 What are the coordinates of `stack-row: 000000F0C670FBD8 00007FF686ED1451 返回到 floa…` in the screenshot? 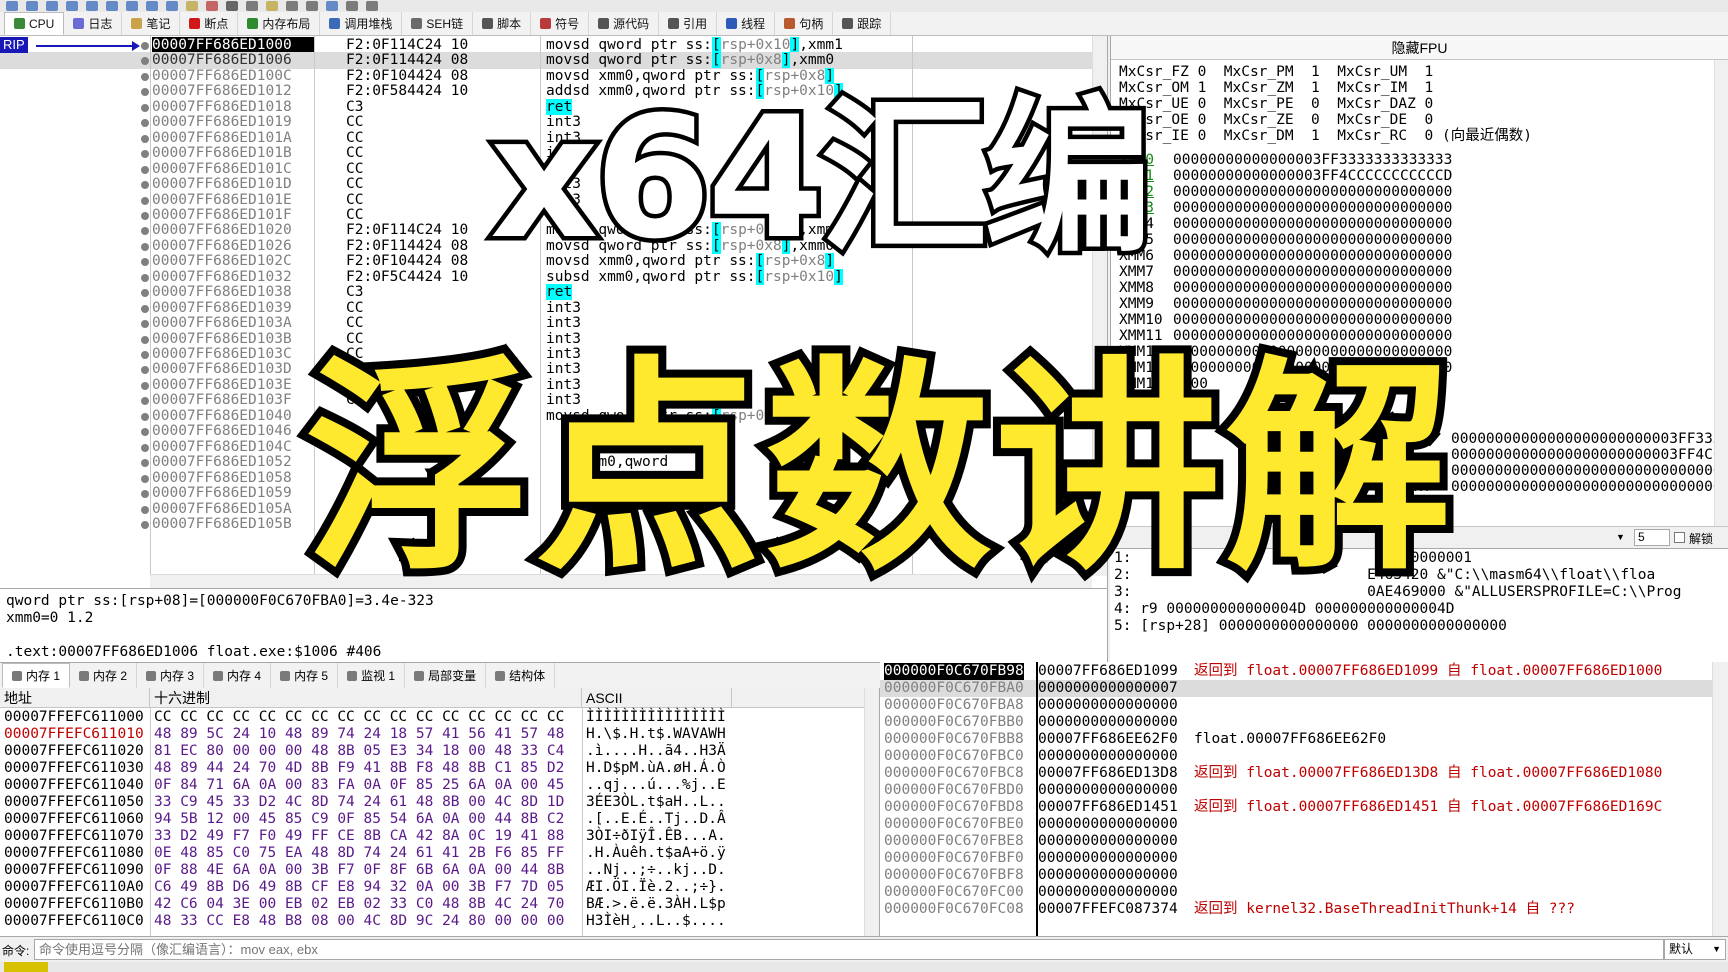 It's located at (1296, 807).